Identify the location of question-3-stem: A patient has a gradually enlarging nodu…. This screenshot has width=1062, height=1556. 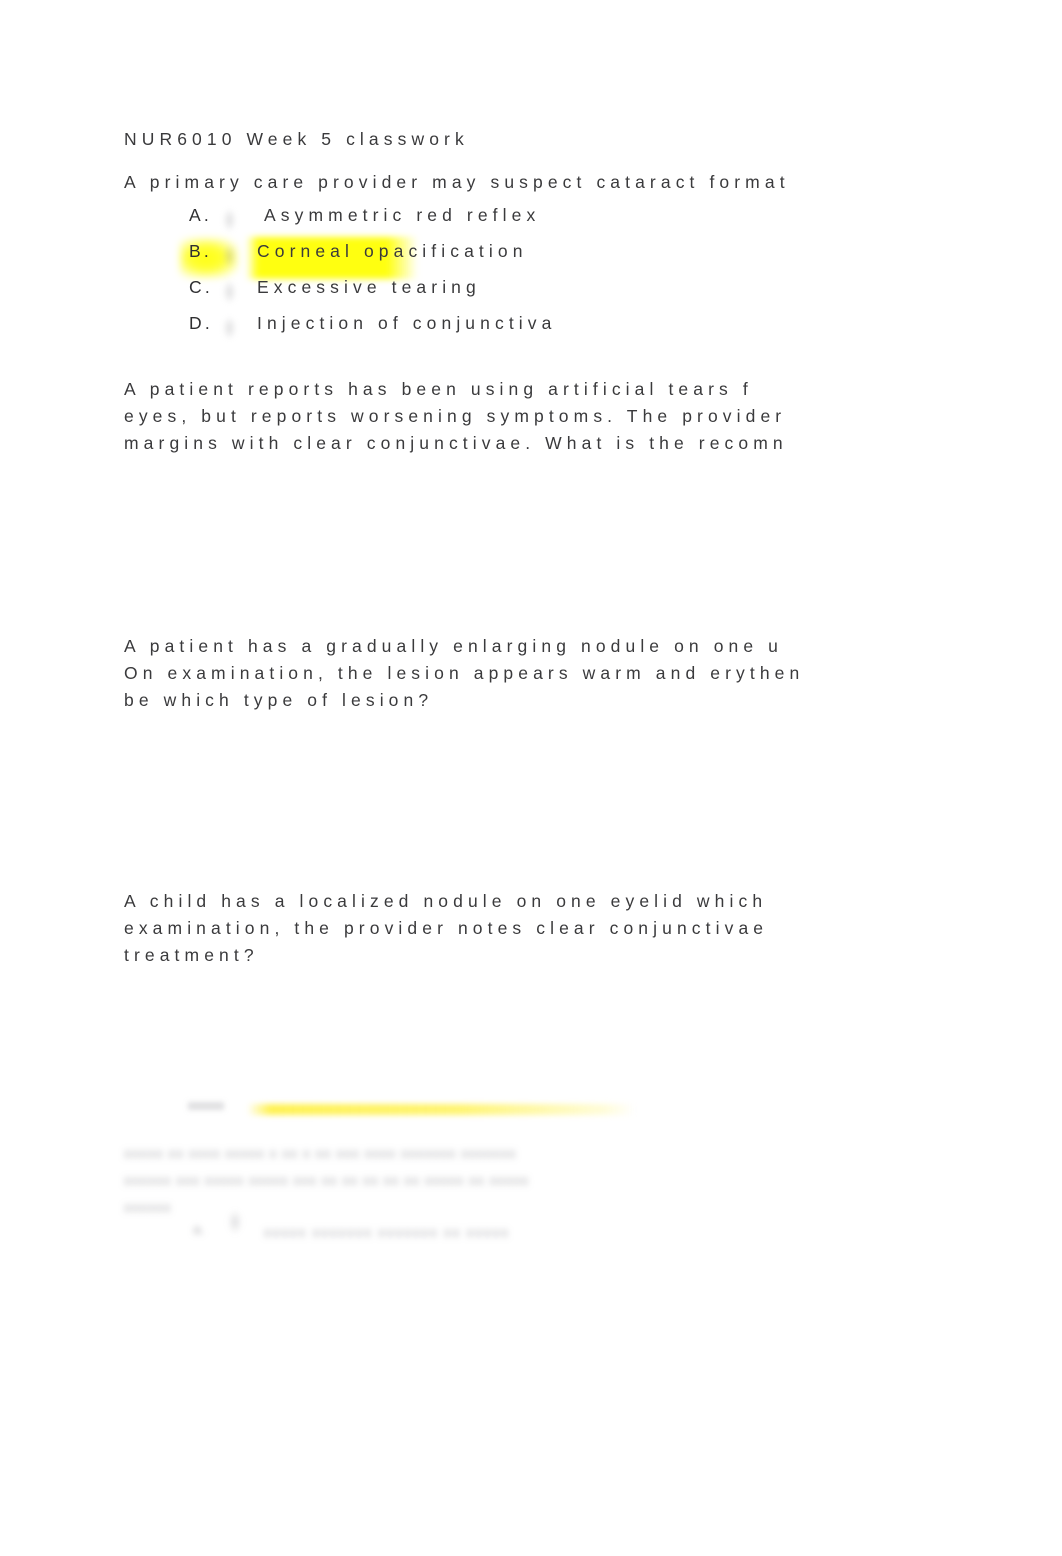
(464, 673).